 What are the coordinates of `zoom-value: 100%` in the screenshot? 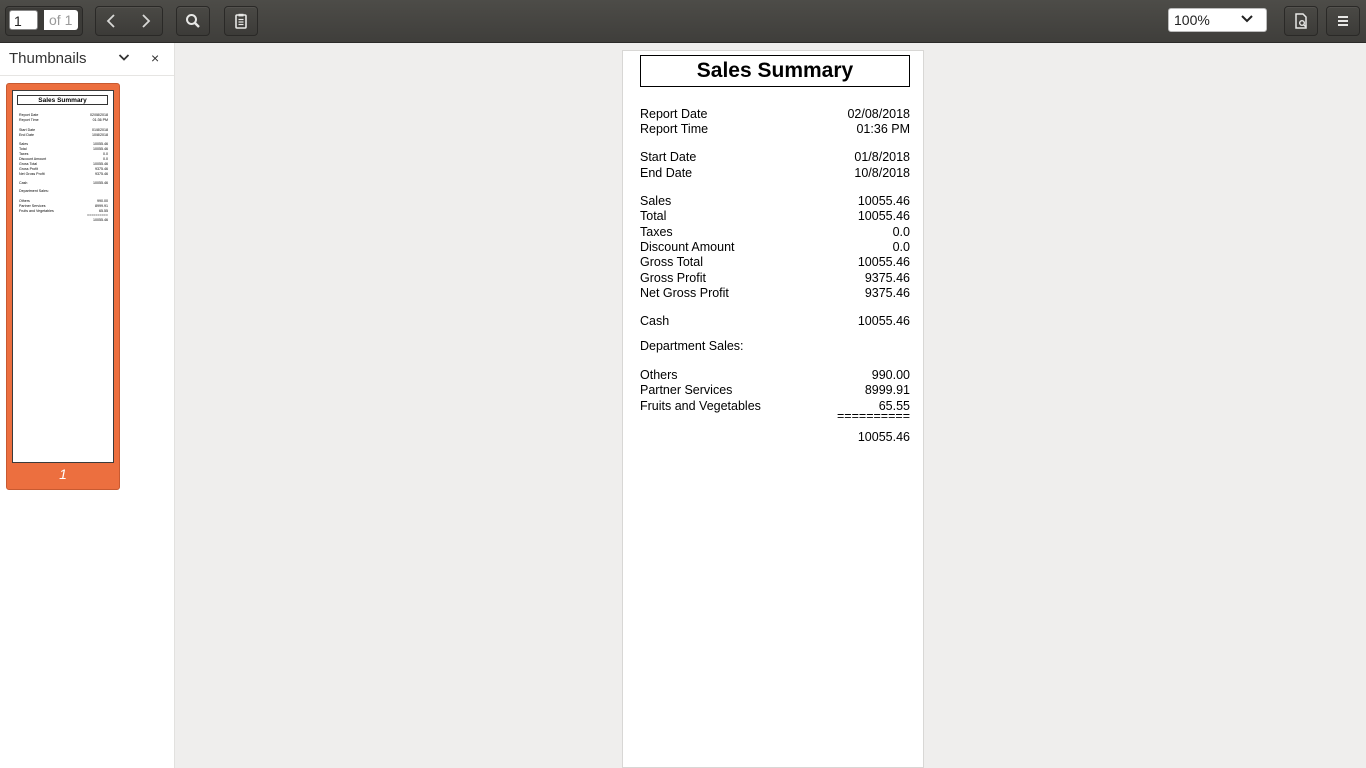 It's located at (1192, 20).